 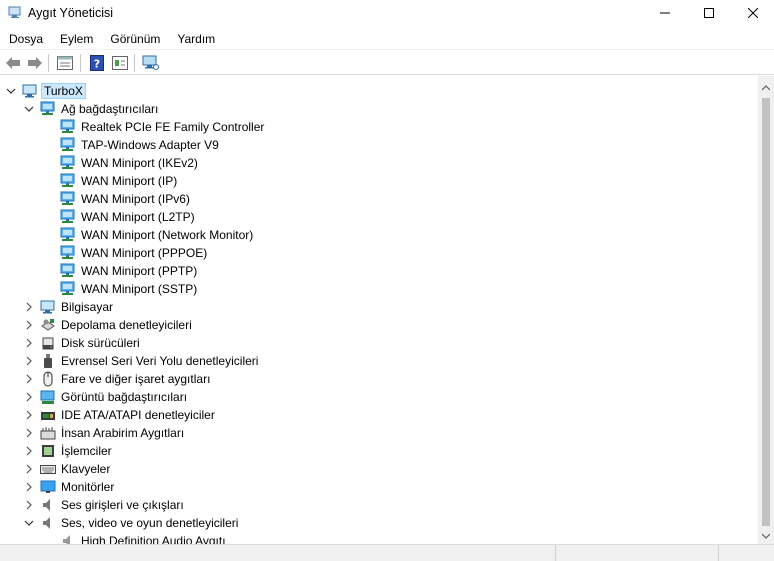 I want to click on tree-device-item: WAN Miniport (IP), so click(x=119, y=181).